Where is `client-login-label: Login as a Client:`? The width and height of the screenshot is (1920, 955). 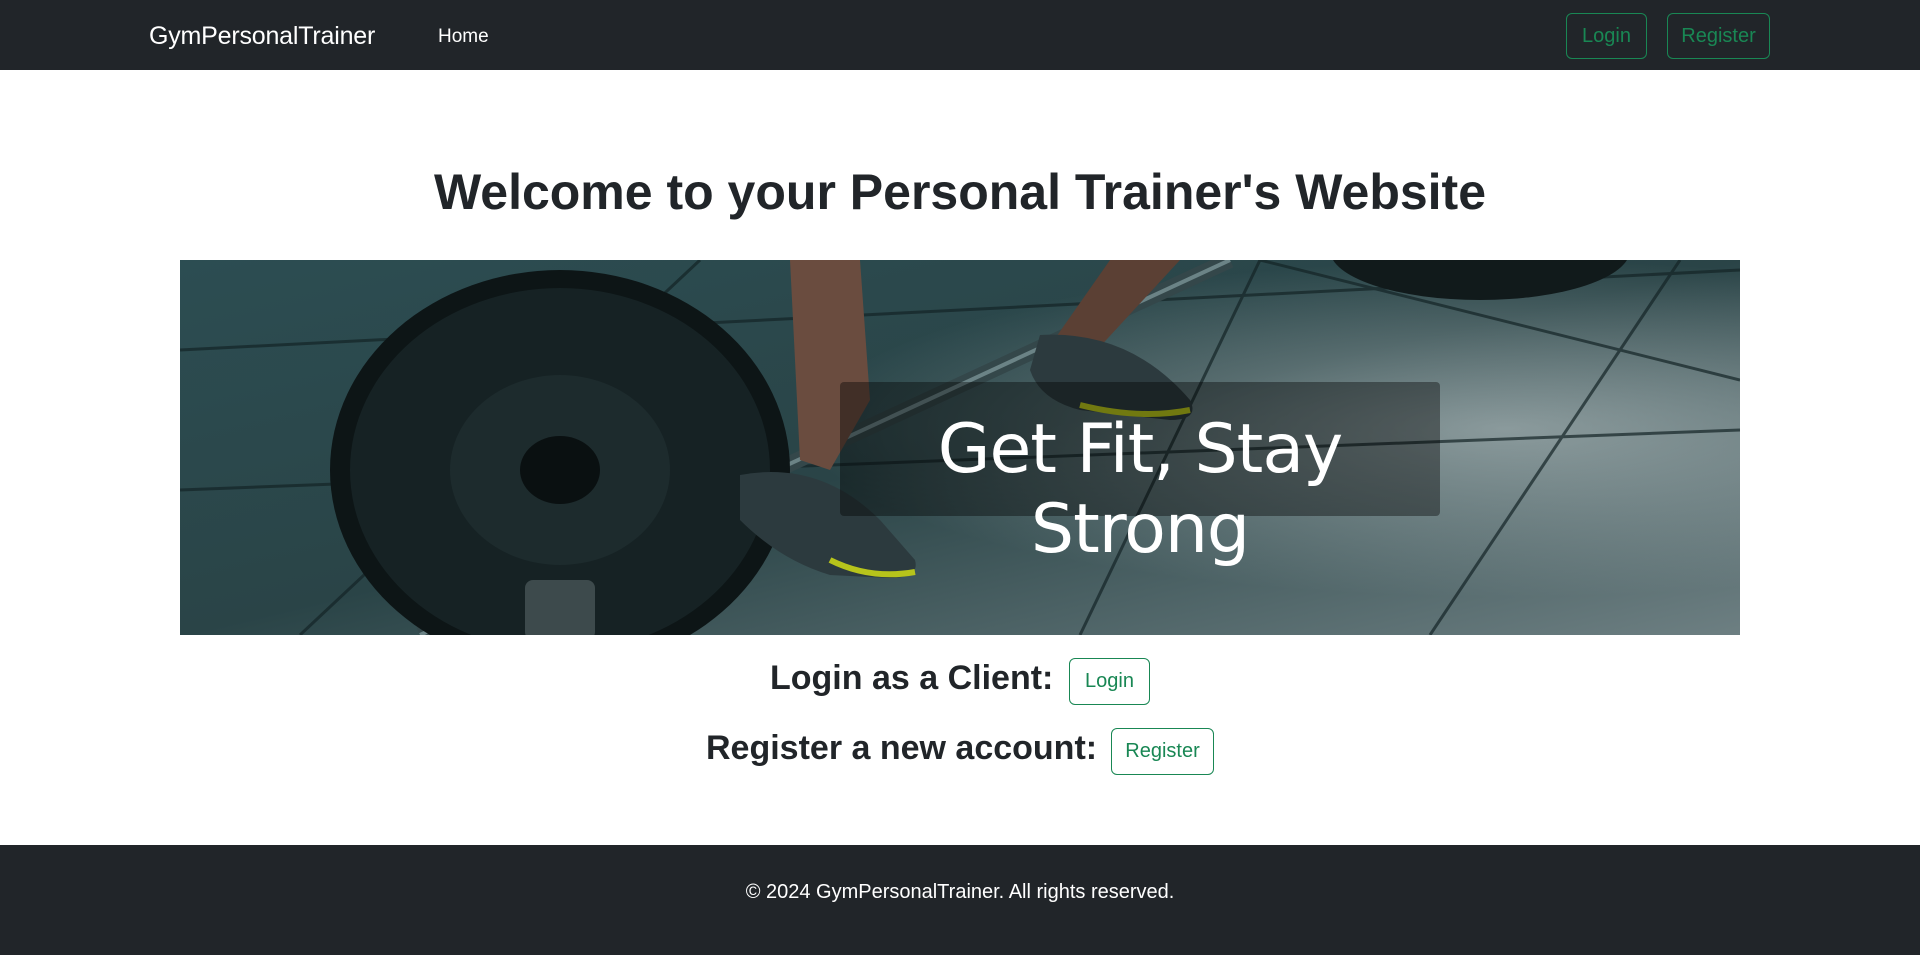
client-login-label: Login as a Client: is located at coordinates (912, 678).